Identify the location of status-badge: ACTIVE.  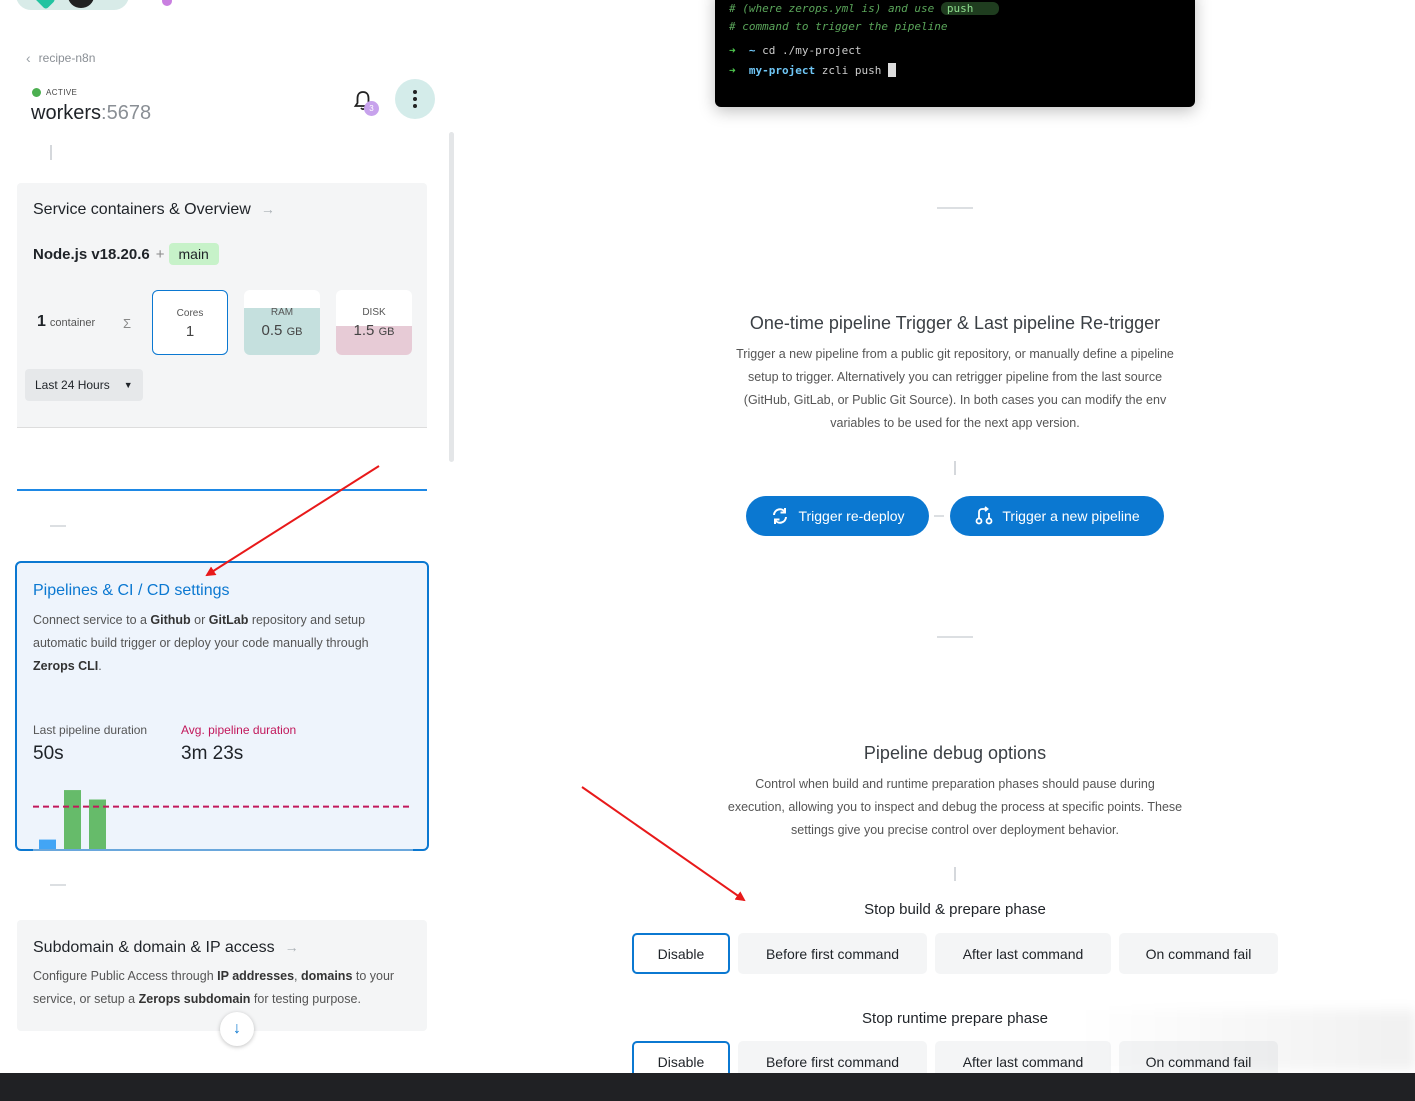
(54, 92).